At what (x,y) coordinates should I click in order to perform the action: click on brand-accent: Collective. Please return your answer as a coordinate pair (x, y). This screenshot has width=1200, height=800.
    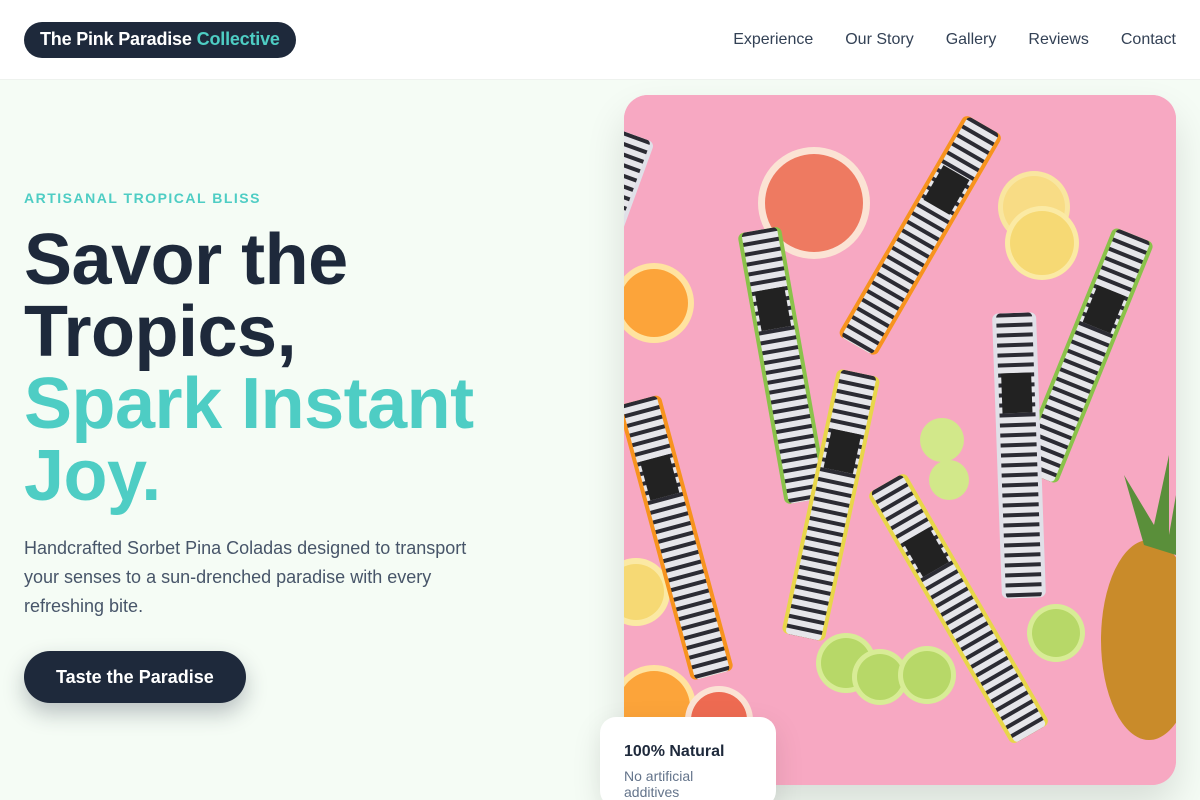
    Looking at the image, I should click on (238, 39).